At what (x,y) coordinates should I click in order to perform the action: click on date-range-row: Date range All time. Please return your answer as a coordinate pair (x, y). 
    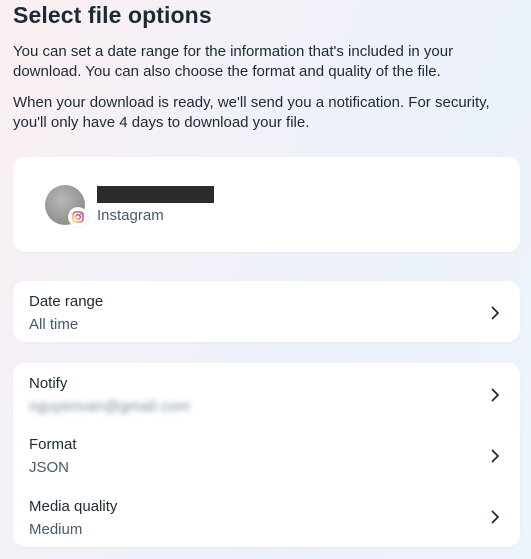
    Looking at the image, I should click on (266, 311).